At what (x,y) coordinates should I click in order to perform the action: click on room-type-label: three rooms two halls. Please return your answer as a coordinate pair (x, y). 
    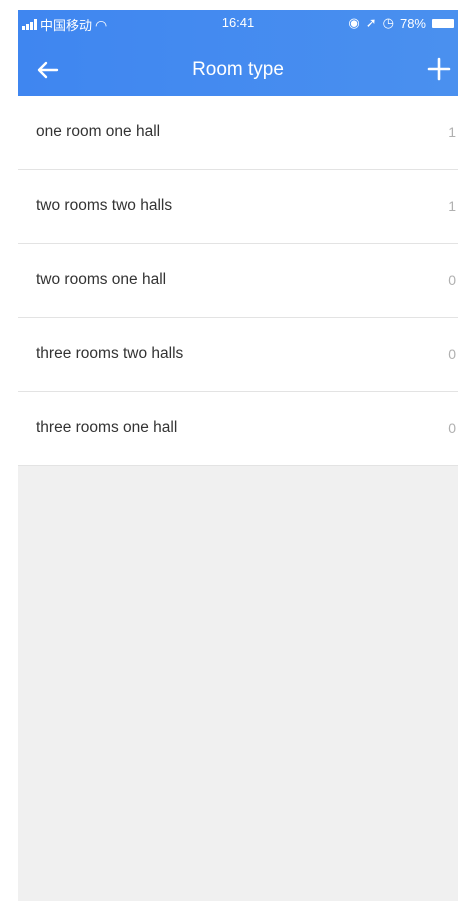
    Looking at the image, I should click on (110, 353).